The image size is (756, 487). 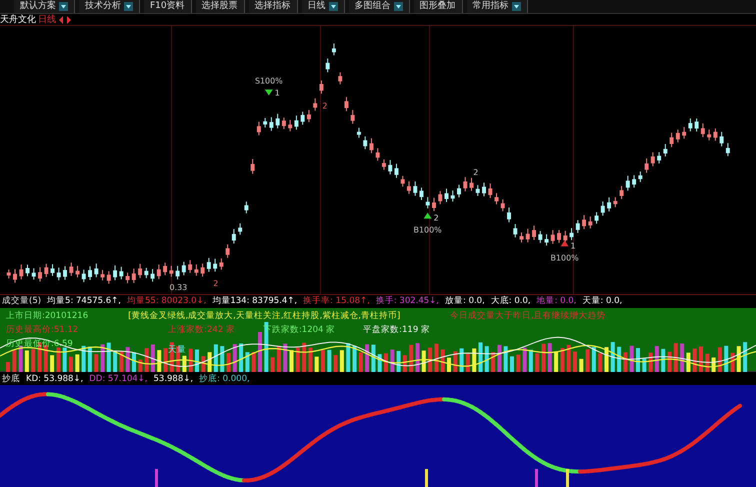 What do you see at coordinates (396, 330) in the screenshot?
I see `flat-count: 平盘家数:119 家` at bounding box center [396, 330].